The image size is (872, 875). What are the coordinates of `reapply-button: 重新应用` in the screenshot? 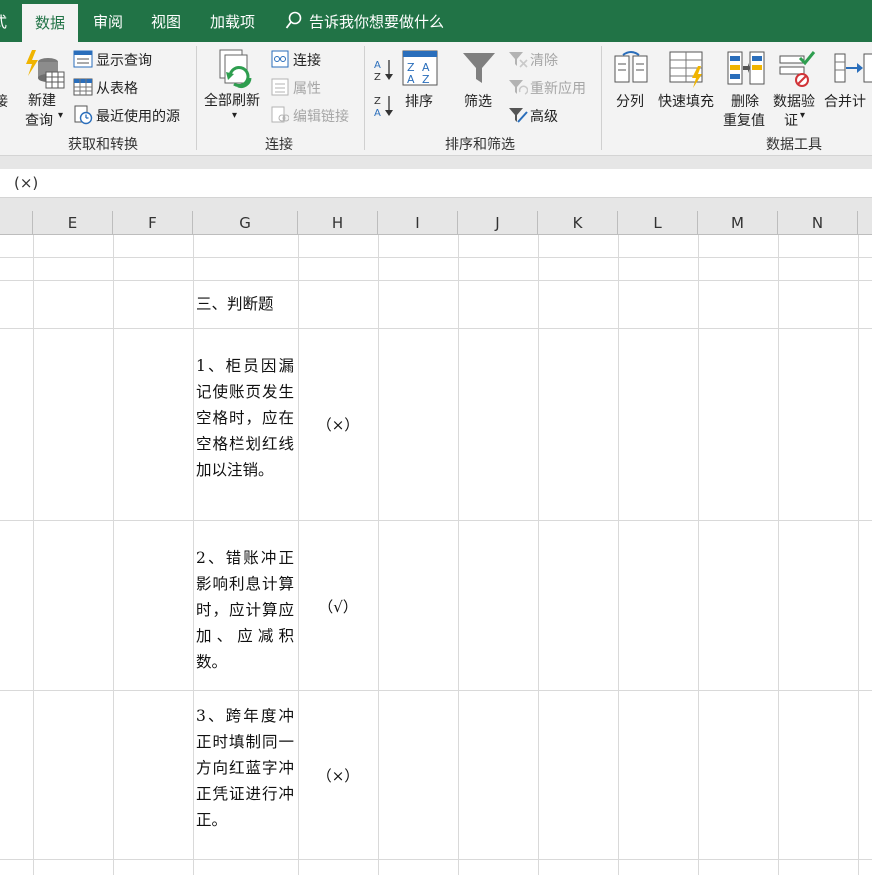 It's located at (558, 88).